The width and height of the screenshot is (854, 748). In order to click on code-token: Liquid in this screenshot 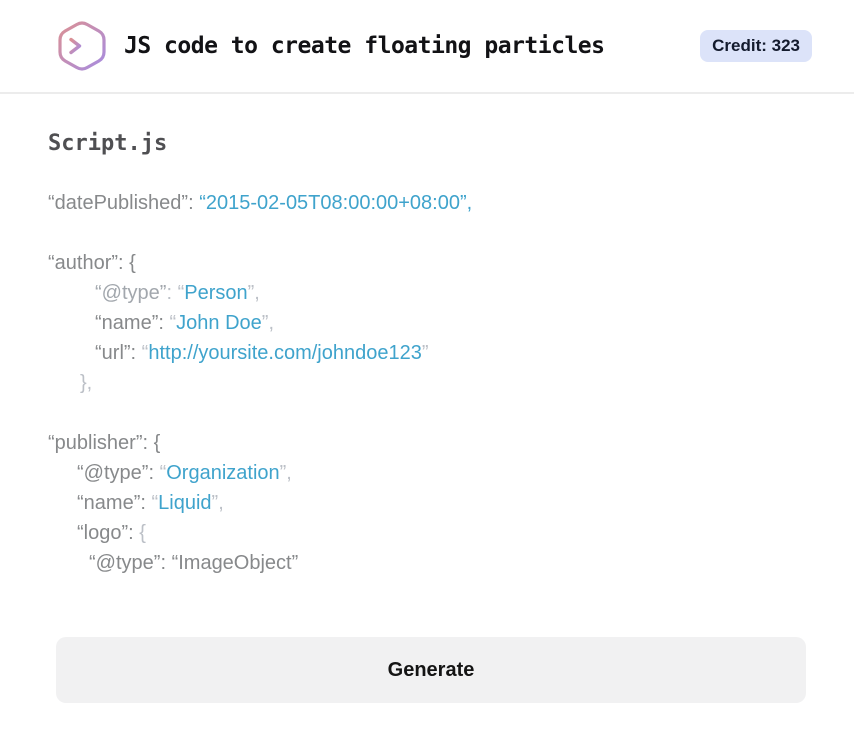, I will do `click(185, 503)`.